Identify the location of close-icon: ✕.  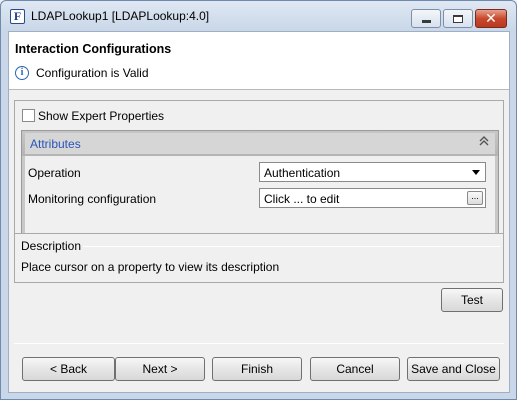
(491, 18).